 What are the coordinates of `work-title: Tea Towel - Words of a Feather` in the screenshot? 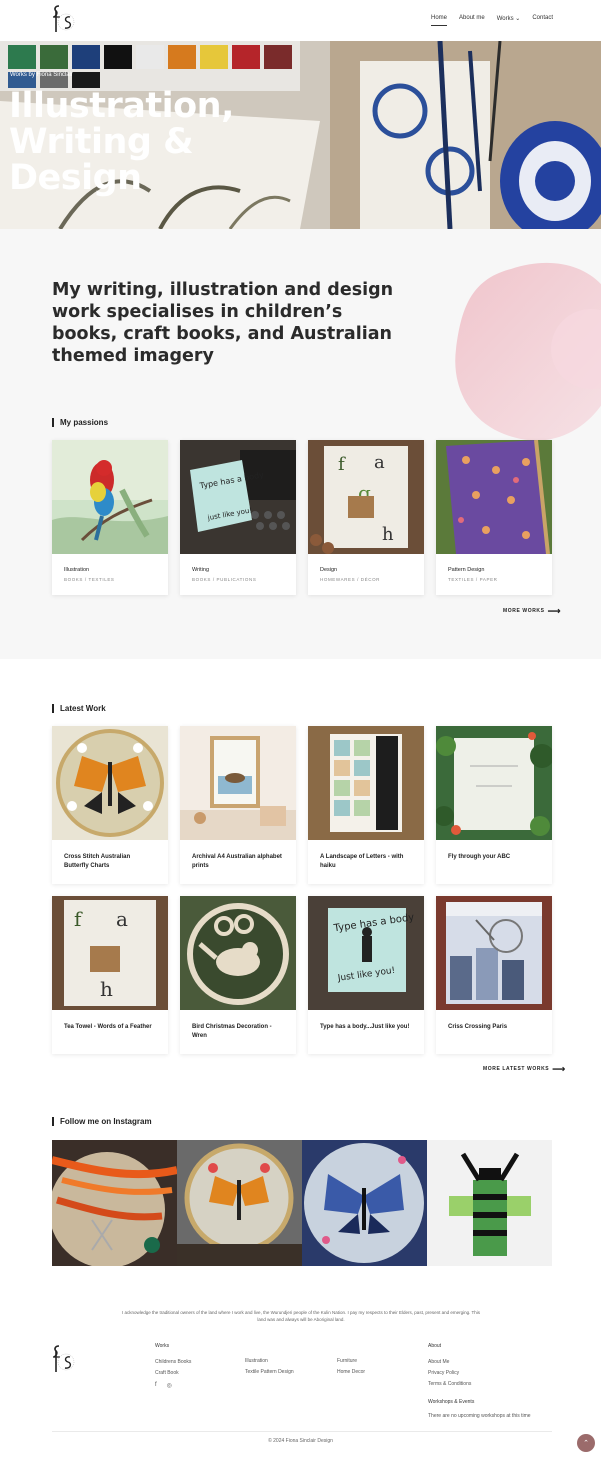 It's located at (108, 1027).